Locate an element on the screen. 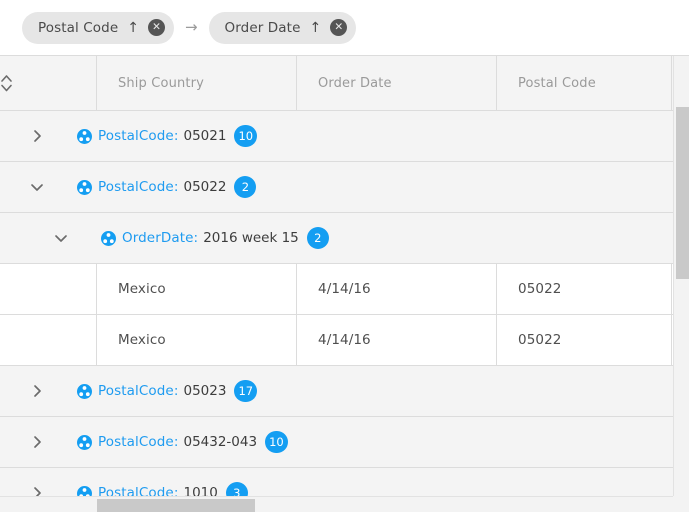  group-value-label: 2016 week 15 is located at coordinates (251, 238).